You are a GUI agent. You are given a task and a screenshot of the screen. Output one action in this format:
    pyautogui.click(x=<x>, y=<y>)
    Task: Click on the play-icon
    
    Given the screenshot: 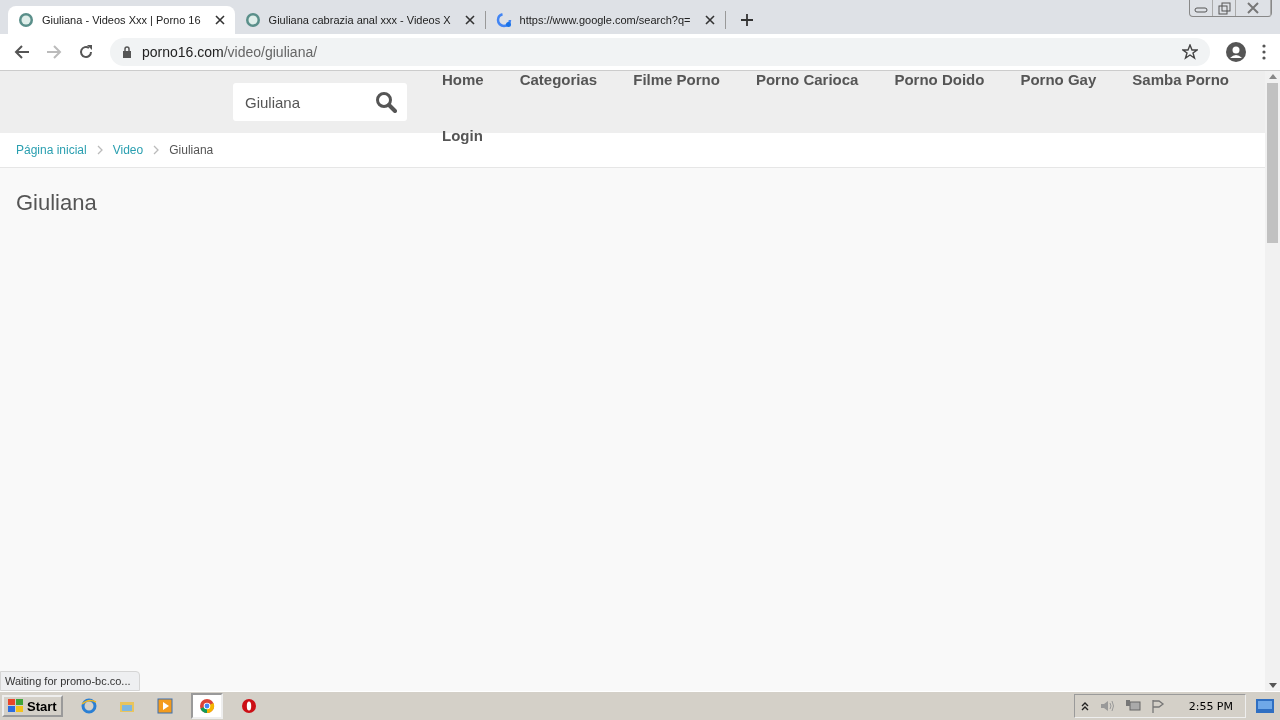 What is the action you would take?
    pyautogui.click(x=164, y=706)
    